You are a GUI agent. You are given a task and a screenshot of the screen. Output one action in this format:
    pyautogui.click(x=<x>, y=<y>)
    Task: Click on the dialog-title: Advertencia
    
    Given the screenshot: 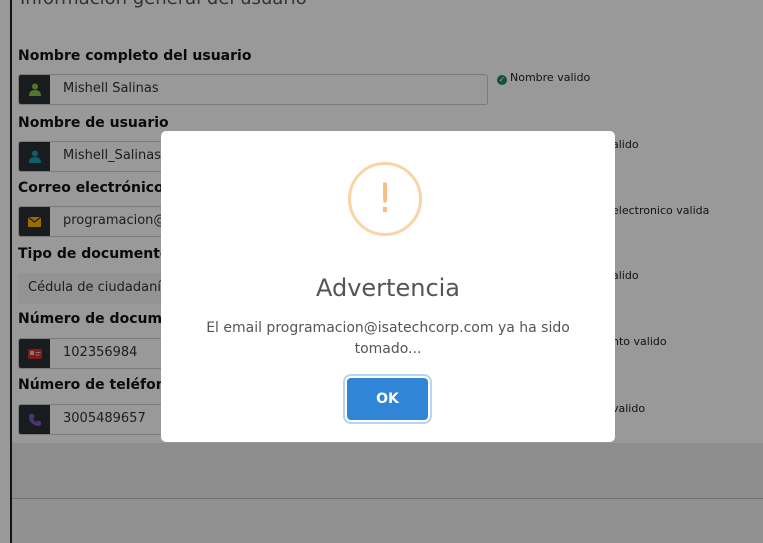 What is the action you would take?
    pyautogui.click(x=388, y=288)
    